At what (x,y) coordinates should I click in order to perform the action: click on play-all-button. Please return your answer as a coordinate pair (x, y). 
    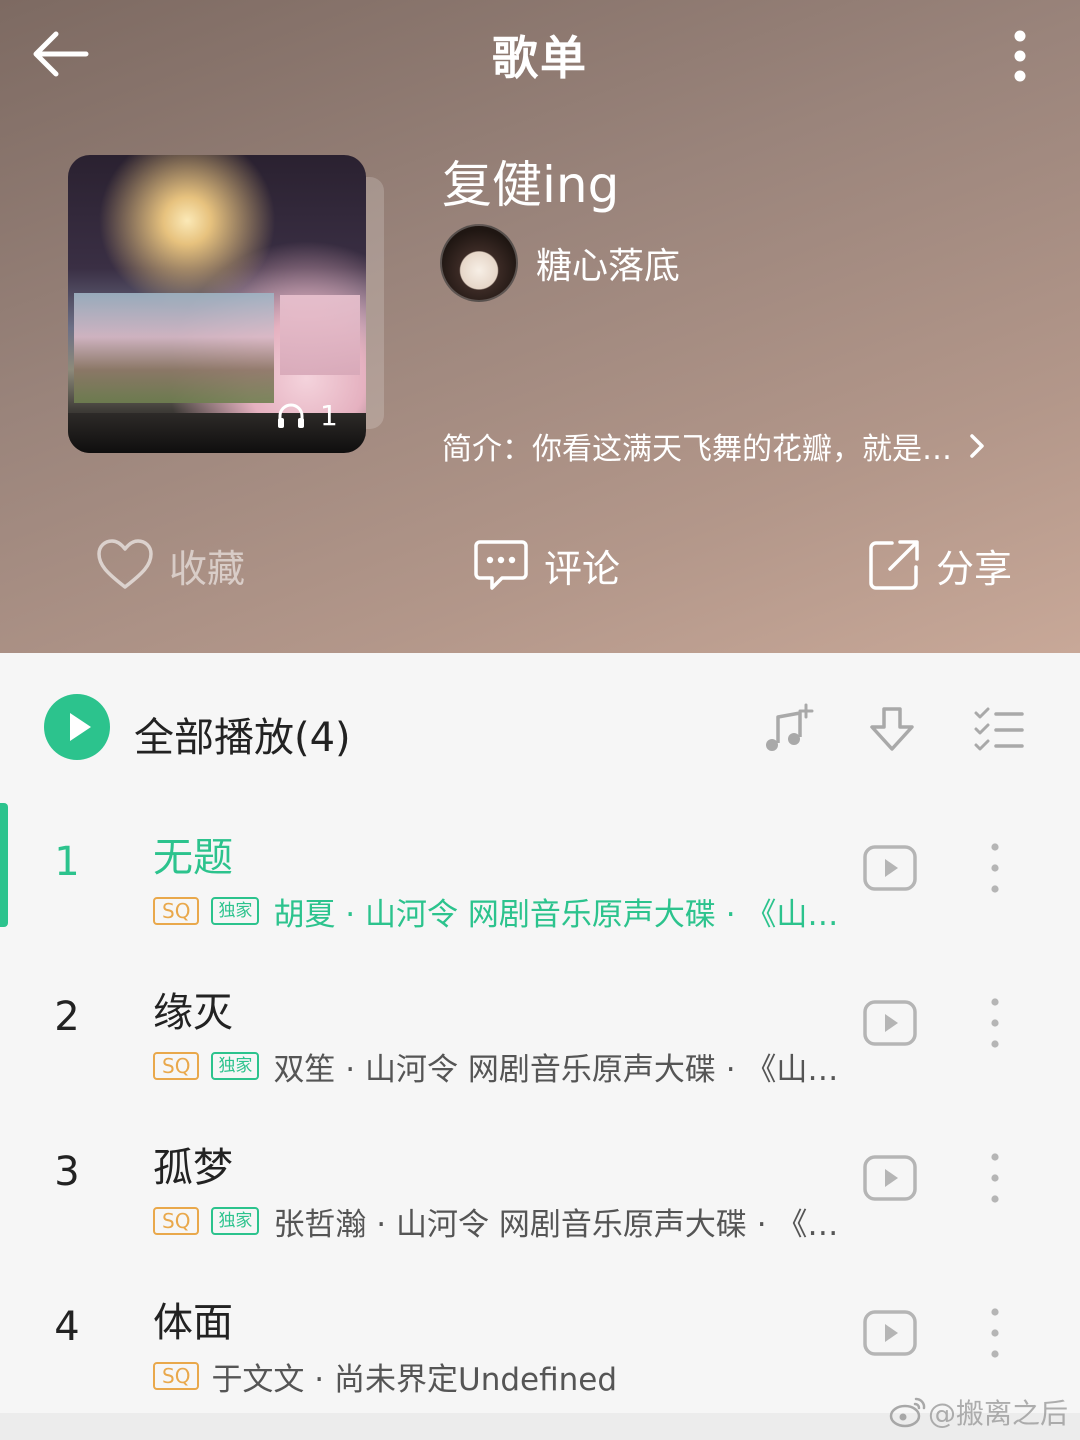
    Looking at the image, I should click on (77, 727).